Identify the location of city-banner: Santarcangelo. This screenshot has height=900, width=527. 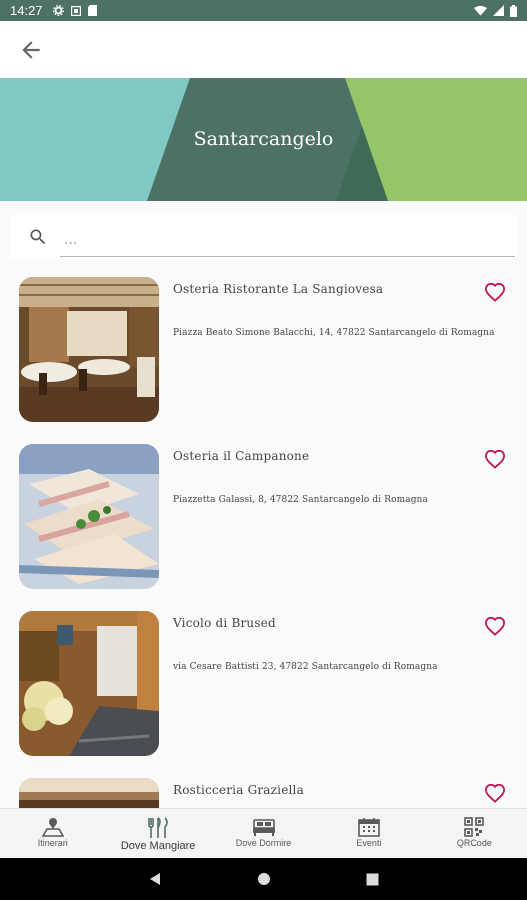
(263, 139).